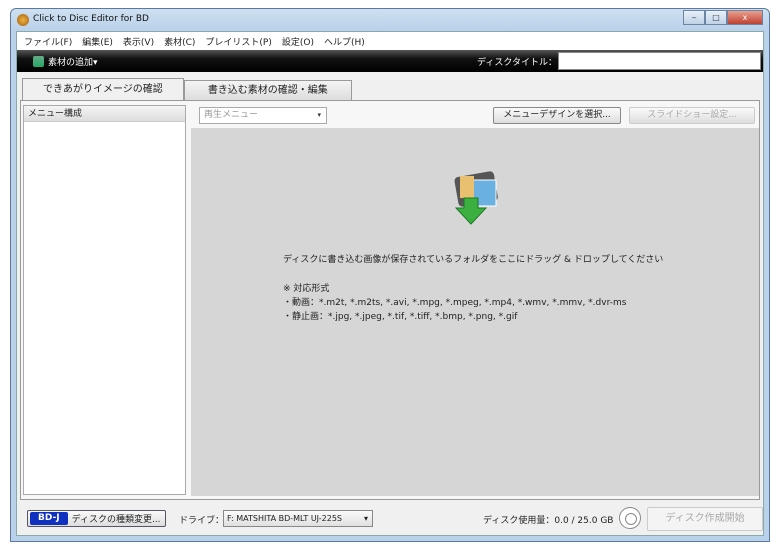 The image size is (780, 550). What do you see at coordinates (694, 17) in the screenshot?
I see `minimize-button: ‒` at bounding box center [694, 17].